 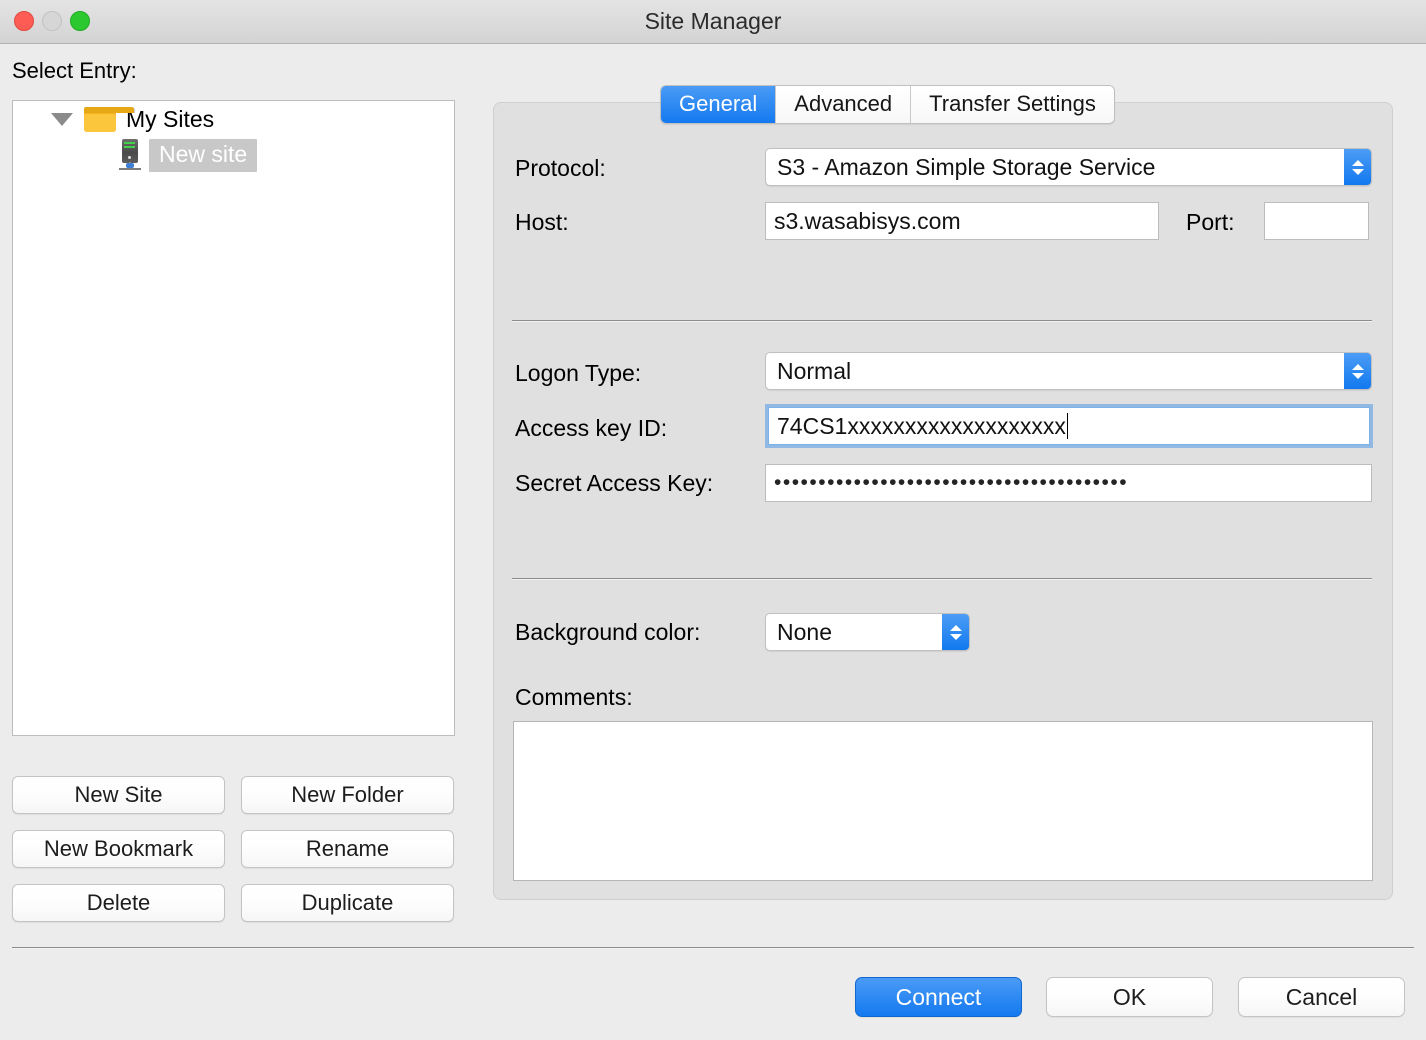 What do you see at coordinates (608, 632) in the screenshot?
I see `background-color-label: Background color:` at bounding box center [608, 632].